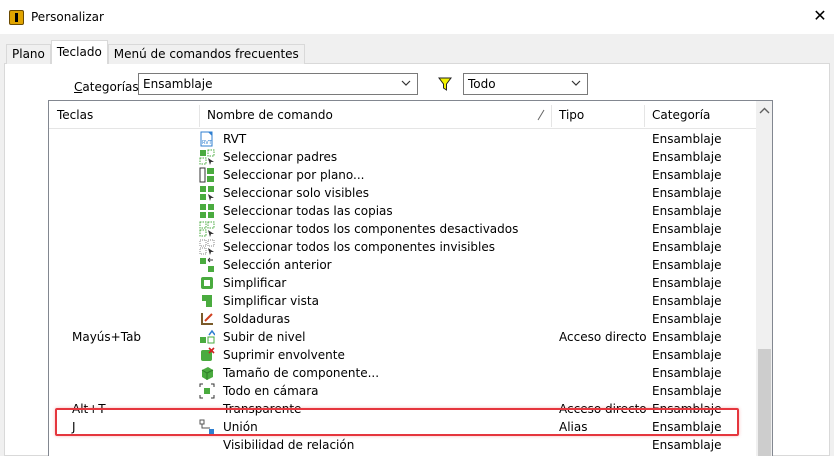 This screenshot has height=456, width=834. I want to click on row-command-name: Subir de nivel, so click(264, 337).